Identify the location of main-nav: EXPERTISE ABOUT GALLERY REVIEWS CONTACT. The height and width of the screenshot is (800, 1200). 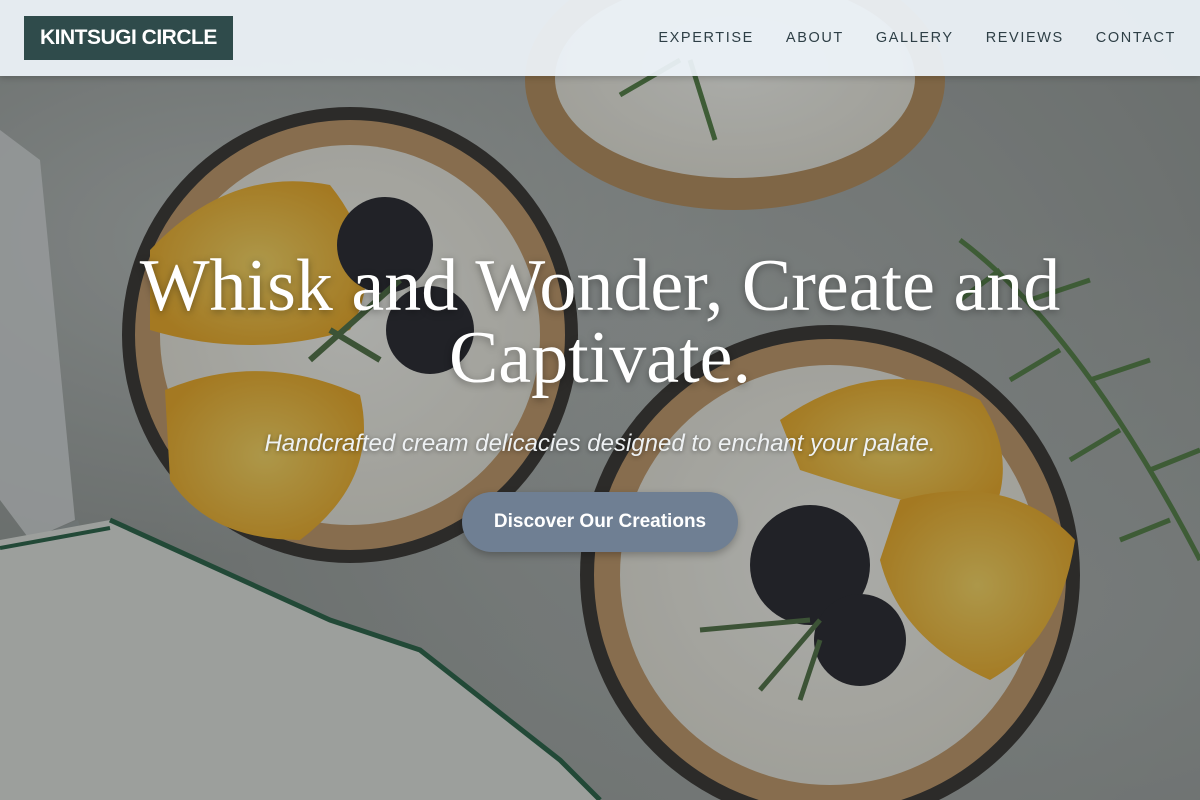
(917, 38).